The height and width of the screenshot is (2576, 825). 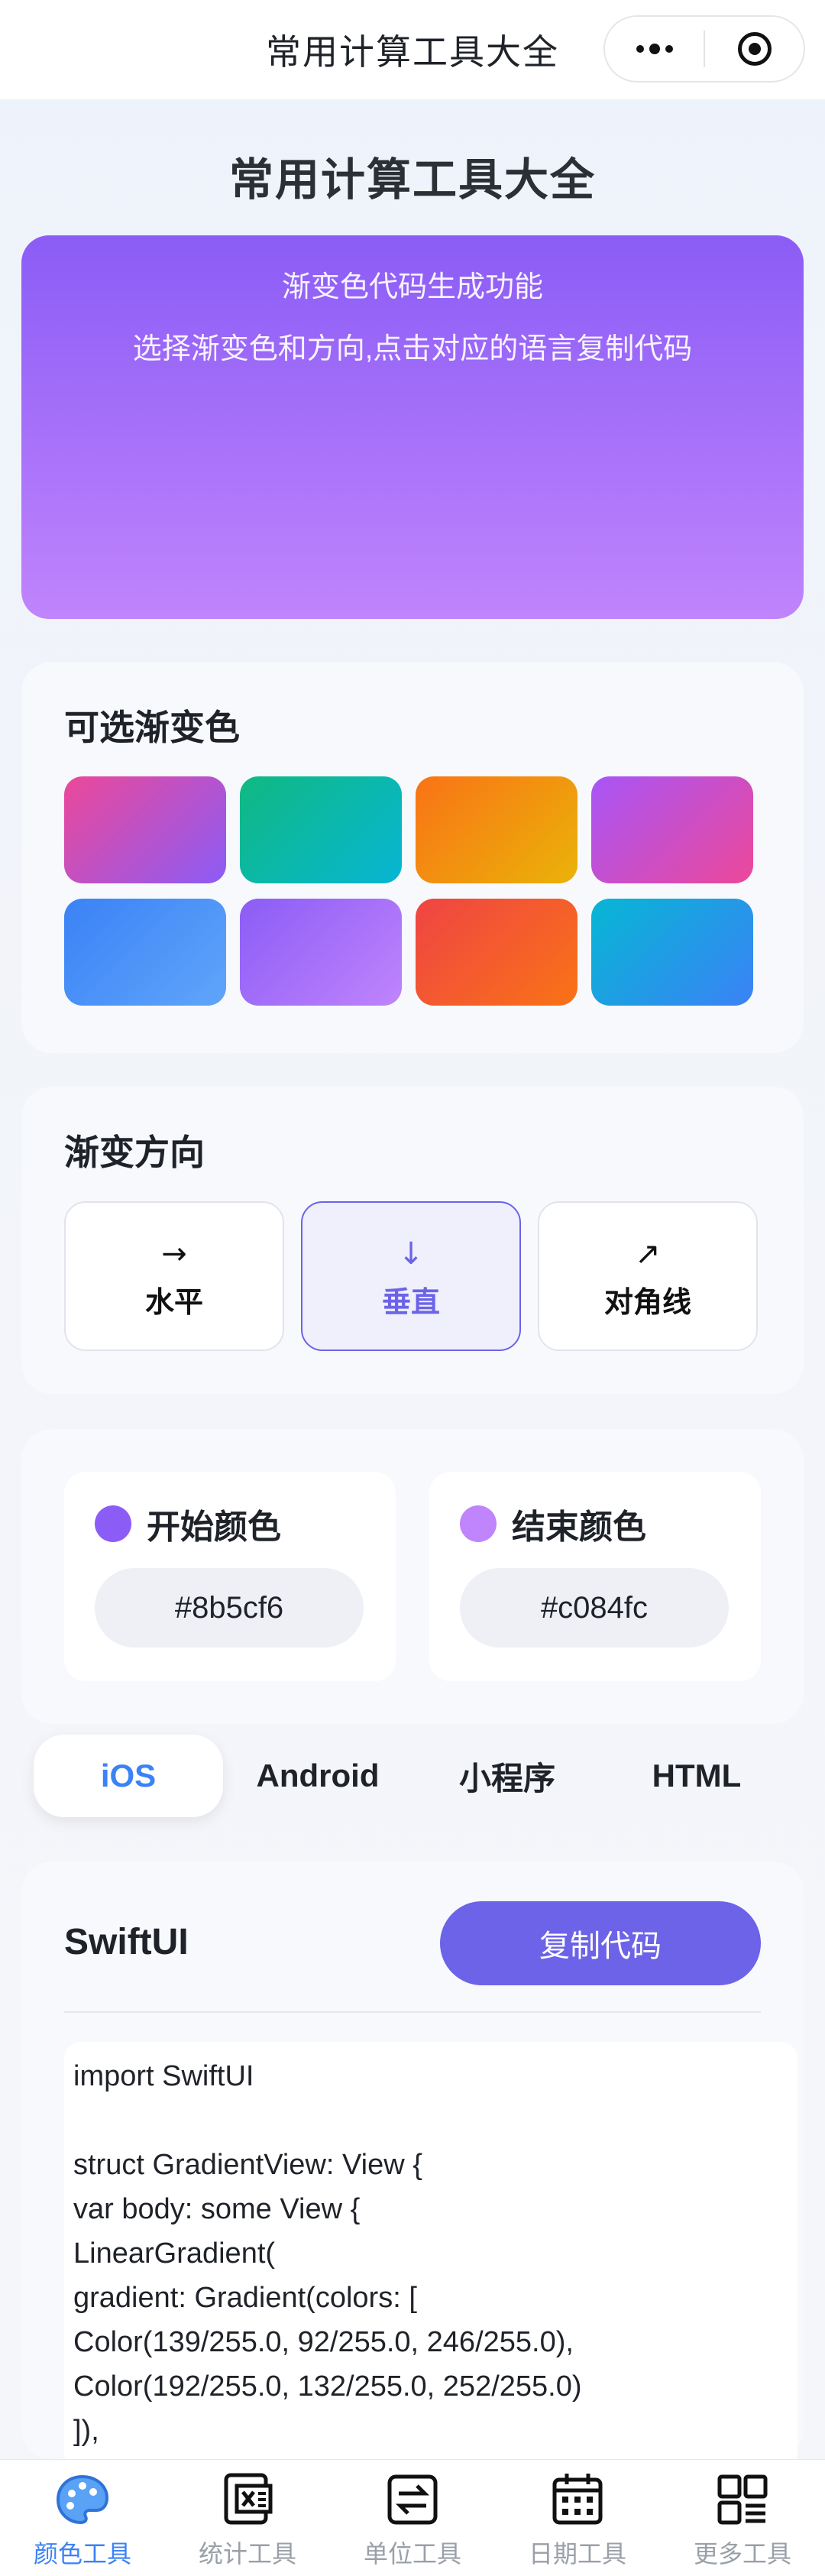 I want to click on direction-label: 垂直, so click(x=410, y=1303).